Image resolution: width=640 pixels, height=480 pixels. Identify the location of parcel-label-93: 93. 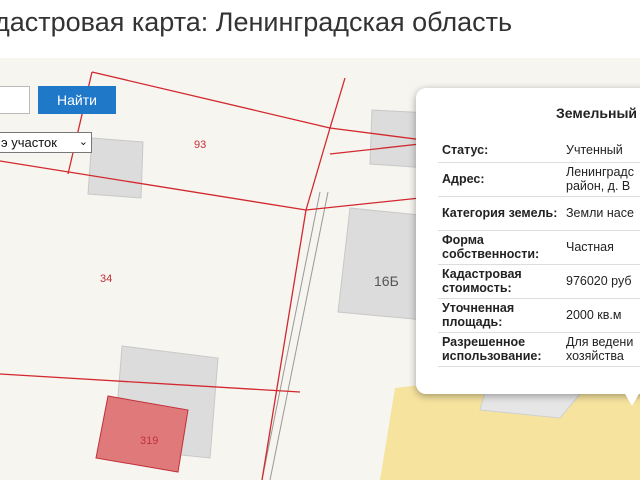
(200, 145).